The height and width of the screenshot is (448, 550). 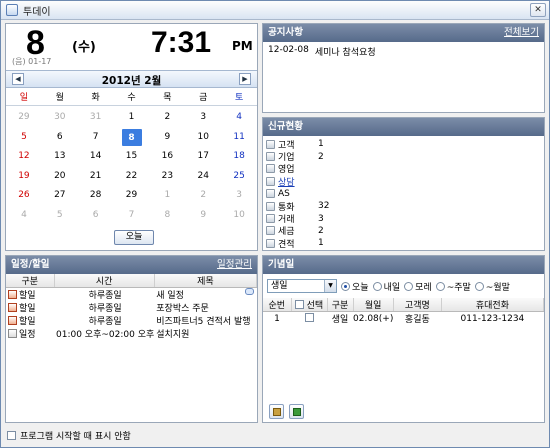 What do you see at coordinates (298, 181) in the screenshot?
I see `status-label-link: 상담` at bounding box center [298, 181].